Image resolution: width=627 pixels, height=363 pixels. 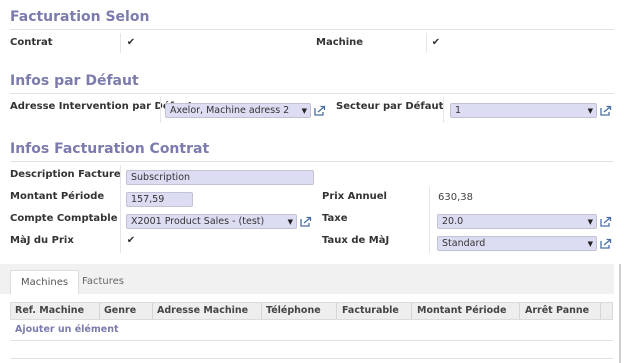 What do you see at coordinates (159, 199) in the screenshot?
I see `period-amount-input: 157,59` at bounding box center [159, 199].